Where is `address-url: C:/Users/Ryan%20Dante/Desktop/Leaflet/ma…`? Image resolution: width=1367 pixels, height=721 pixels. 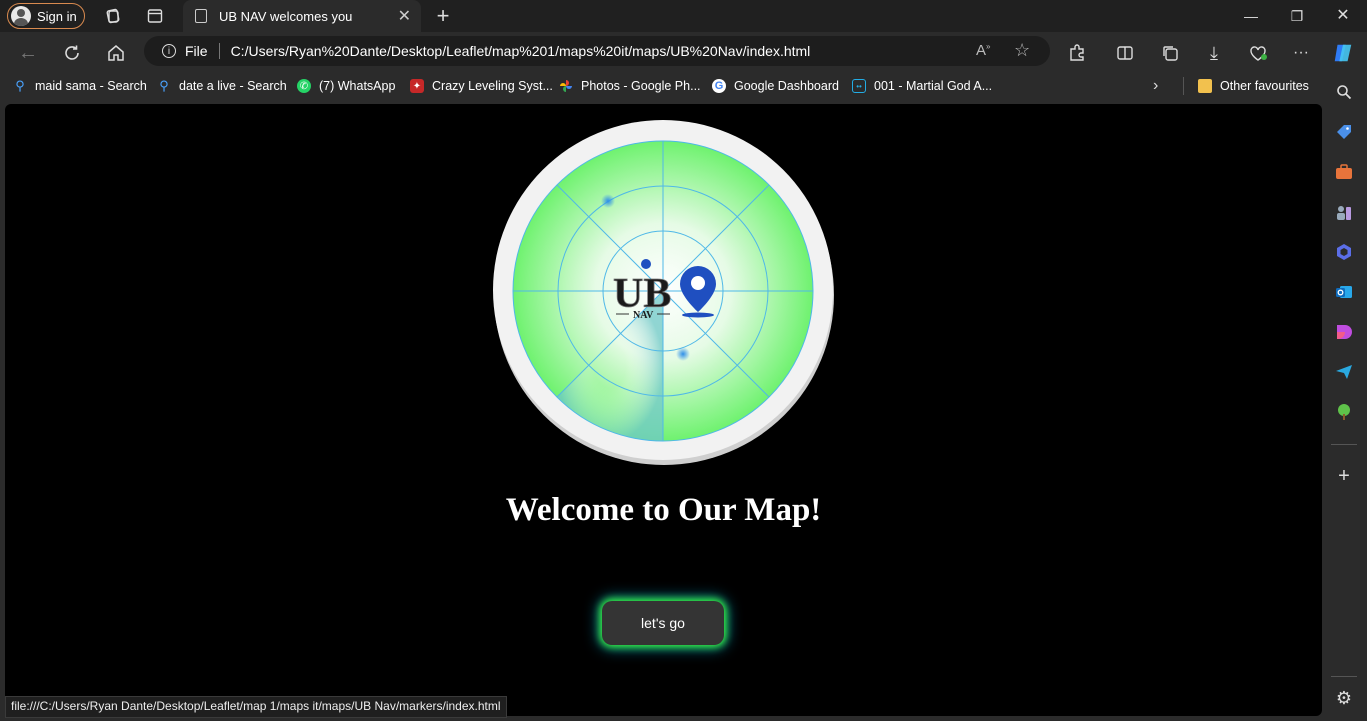 address-url: C:/Users/Ryan%20Dante/Desktop/Leaflet/ma… is located at coordinates (521, 51).